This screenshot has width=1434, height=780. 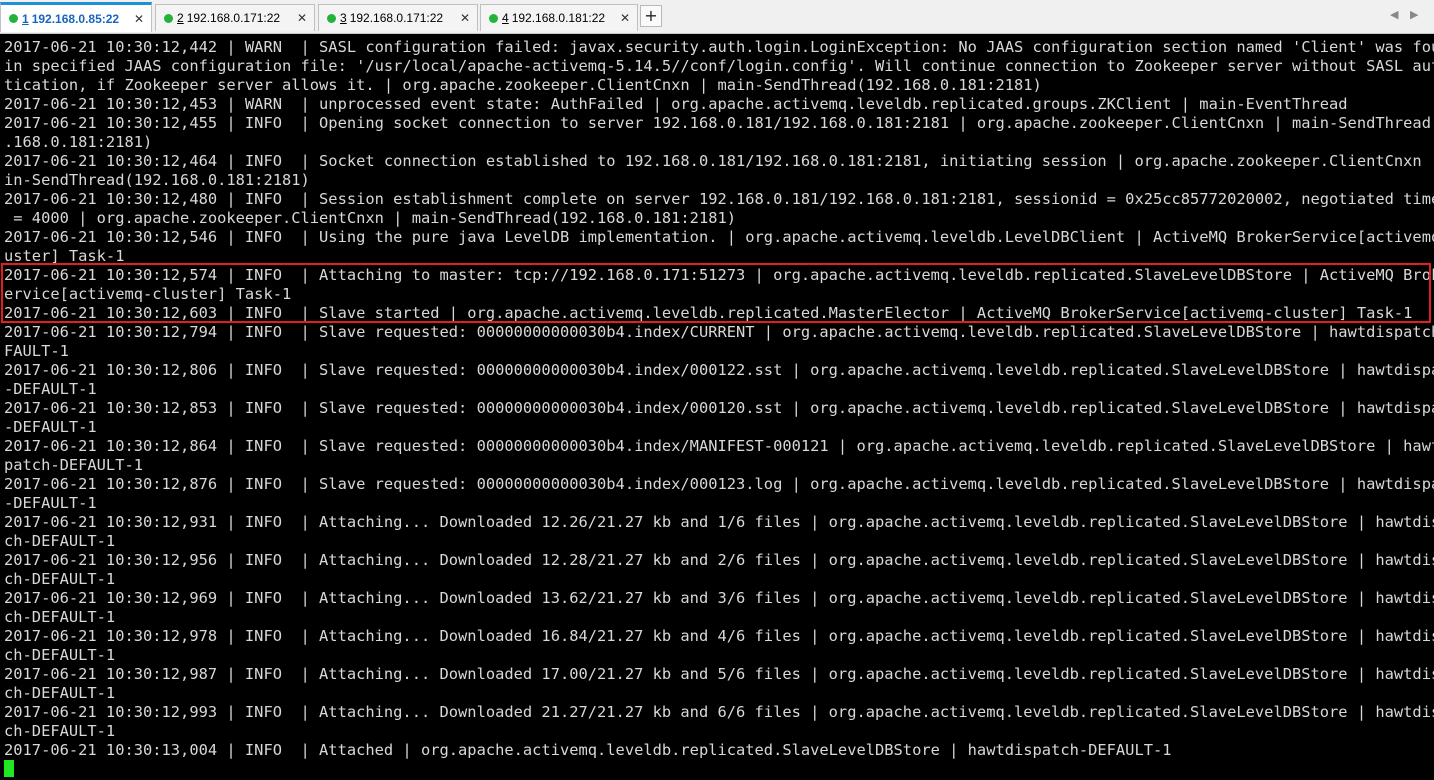 I want to click on tab-label: 192.168.0.85:22, so click(x=75, y=18).